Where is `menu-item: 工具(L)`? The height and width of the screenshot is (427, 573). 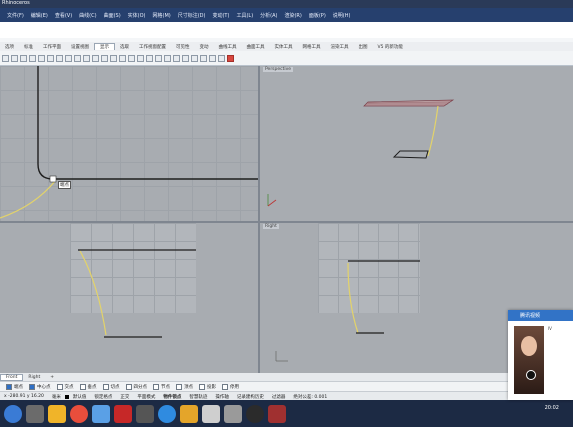
menu-item: 工具(L) is located at coordinates (244, 15).